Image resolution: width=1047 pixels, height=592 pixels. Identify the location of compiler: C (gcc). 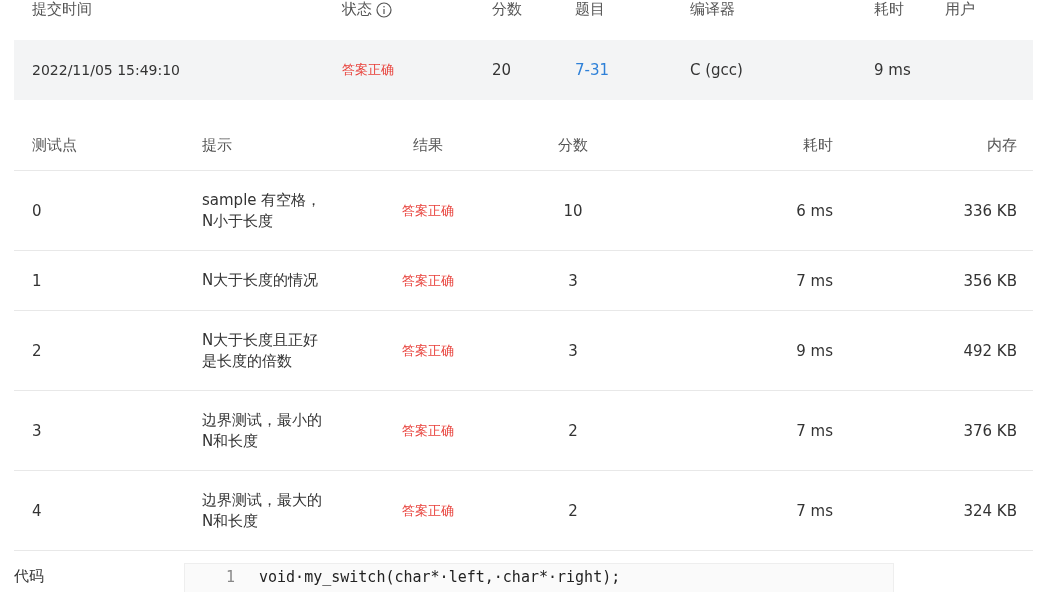
(716, 70).